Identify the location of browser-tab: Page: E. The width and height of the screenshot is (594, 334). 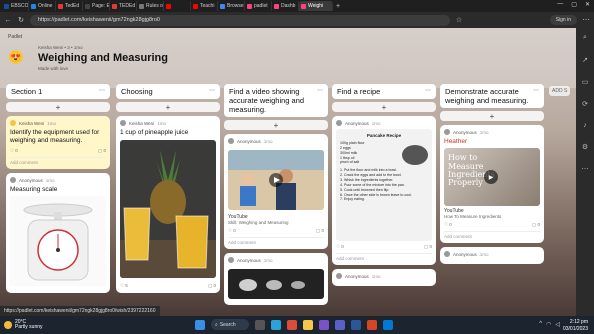
(96, 6).